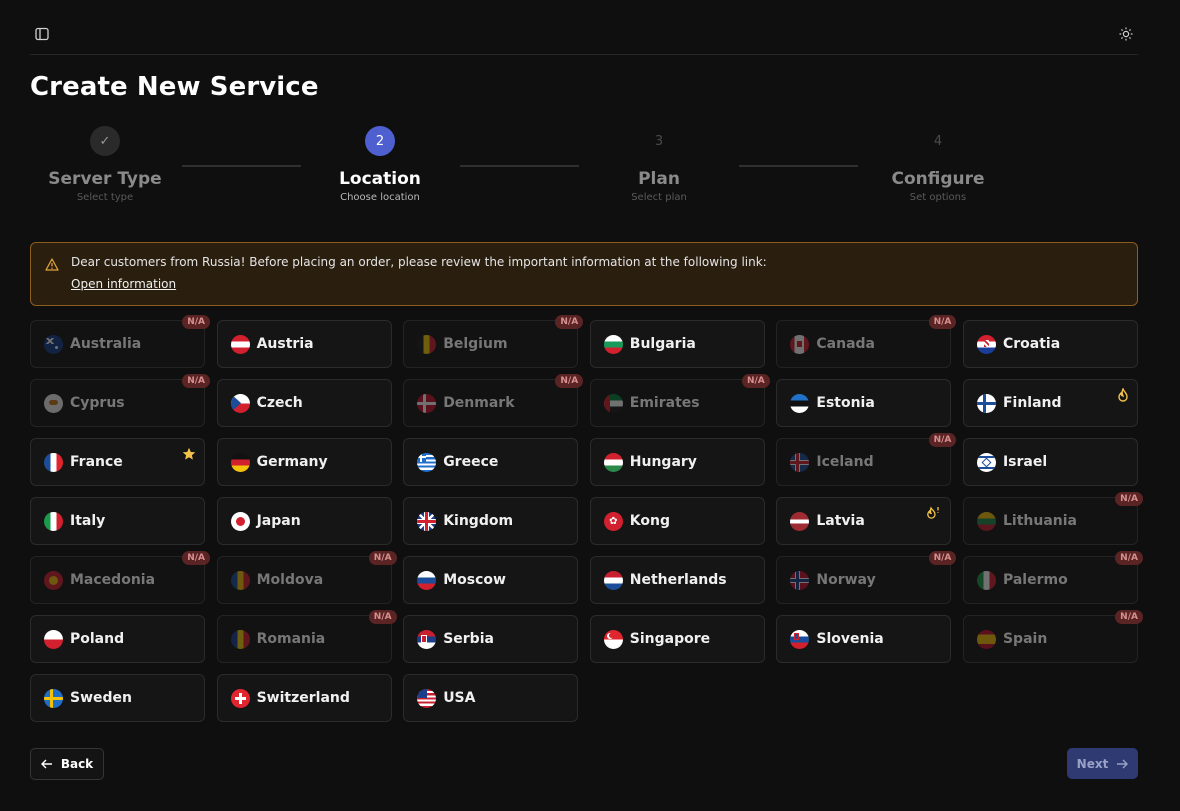  Describe the element at coordinates (117, 639) in the screenshot. I see `location-card-poland: Poland` at that location.